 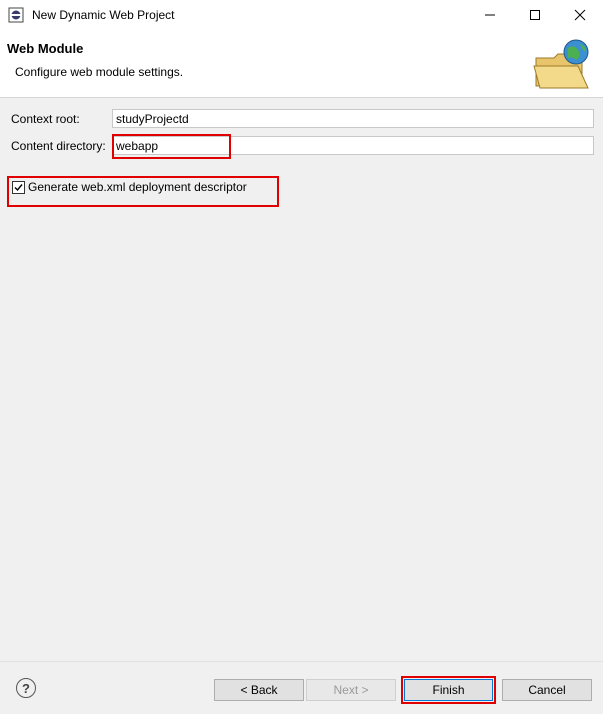 What do you see at coordinates (45, 119) in the screenshot?
I see `context-root-label: Context root:` at bounding box center [45, 119].